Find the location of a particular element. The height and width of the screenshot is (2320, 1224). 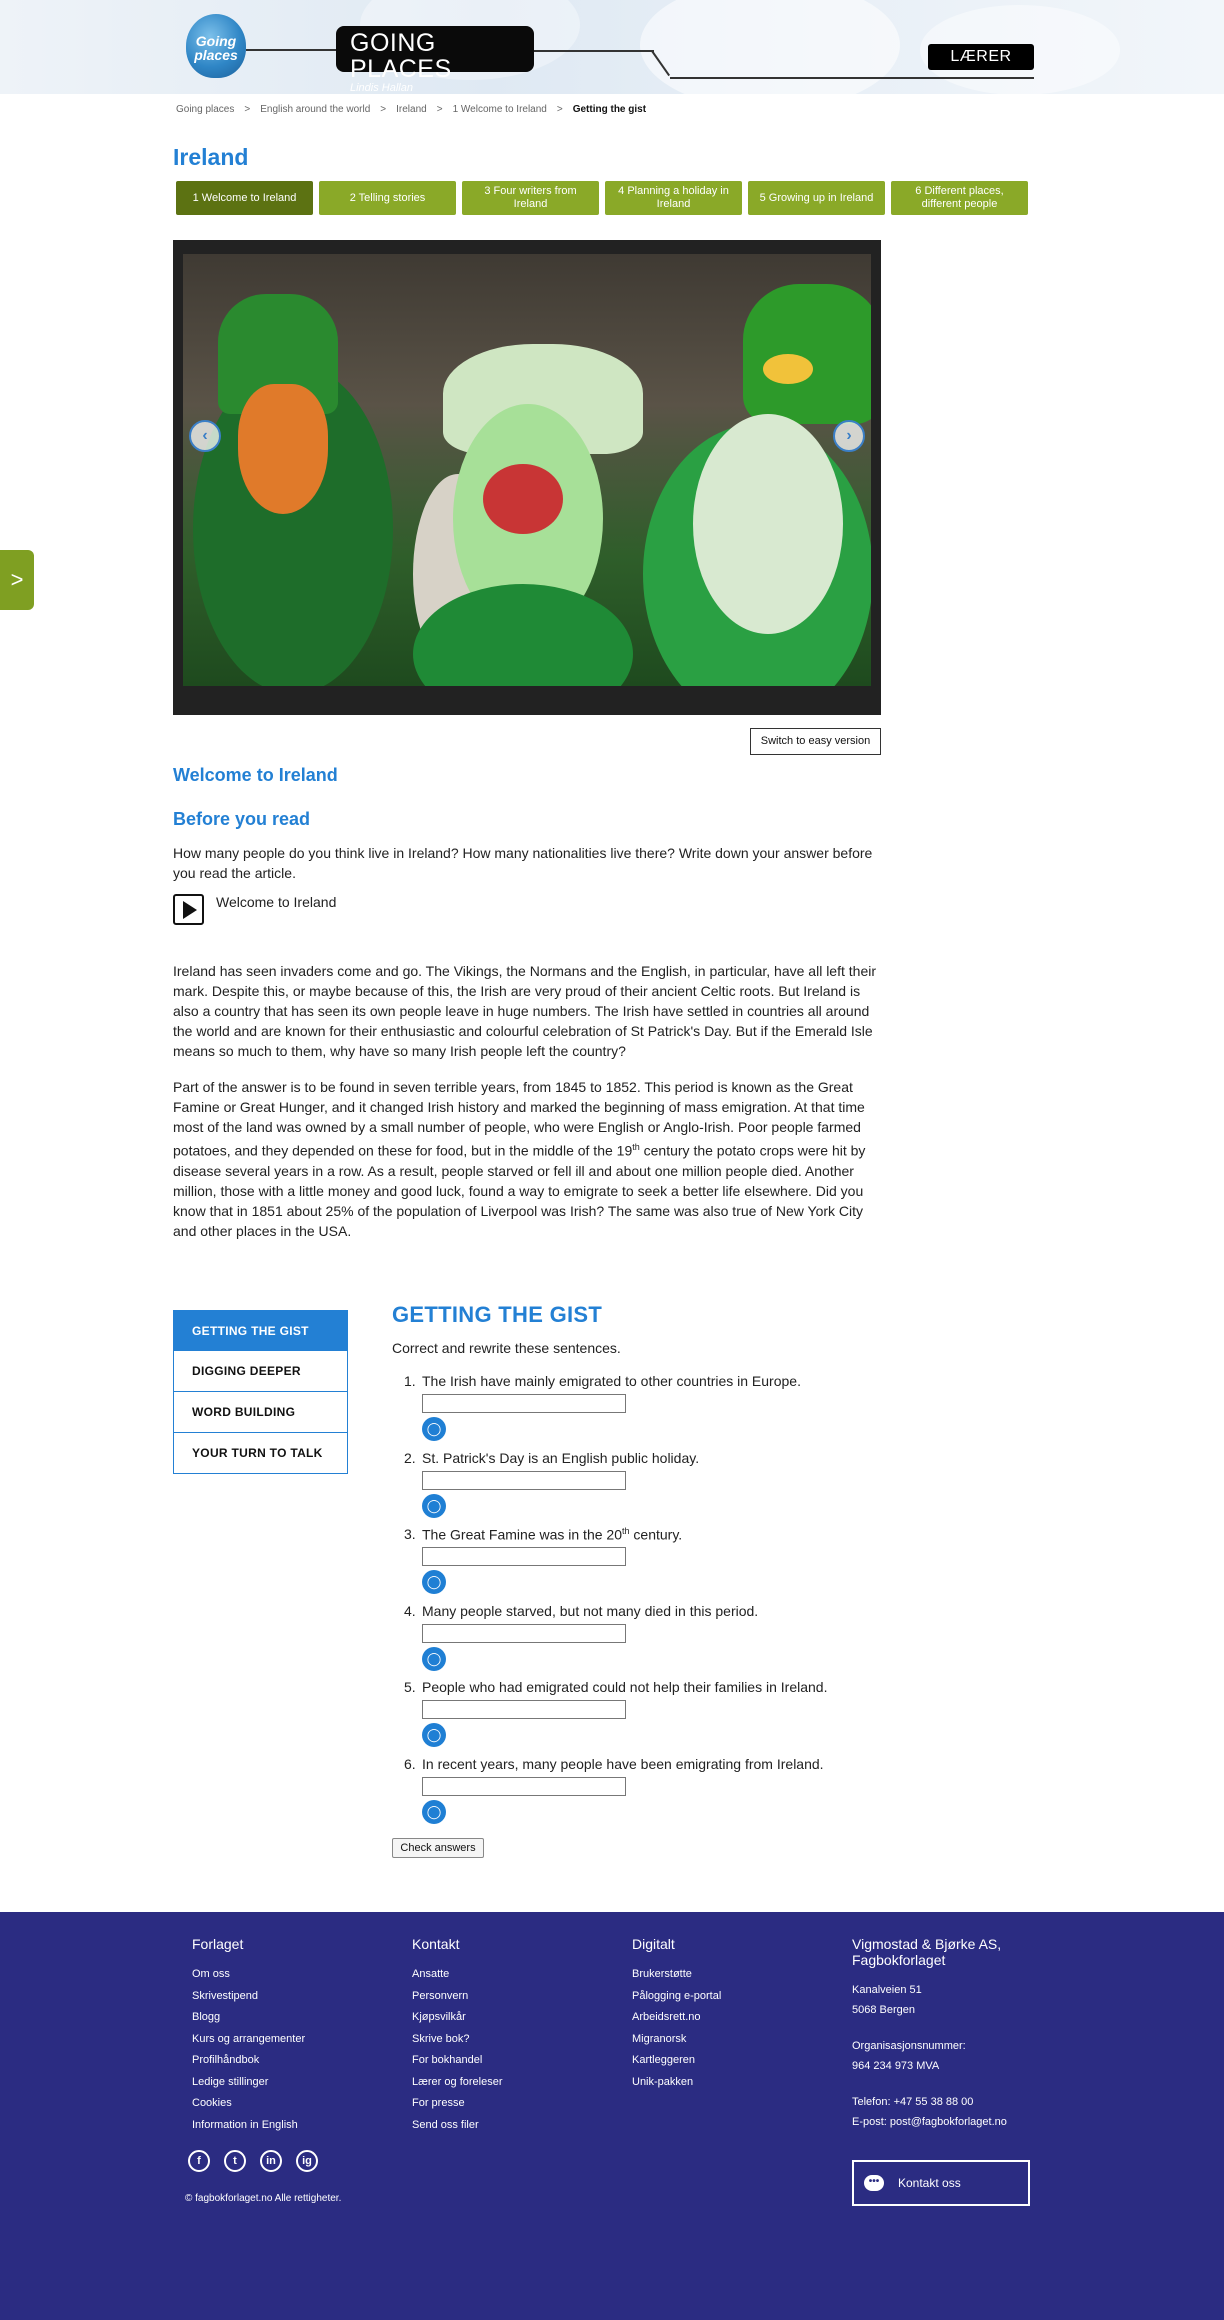

footer-link: Skrivestipend is located at coordinates (248, 1997).